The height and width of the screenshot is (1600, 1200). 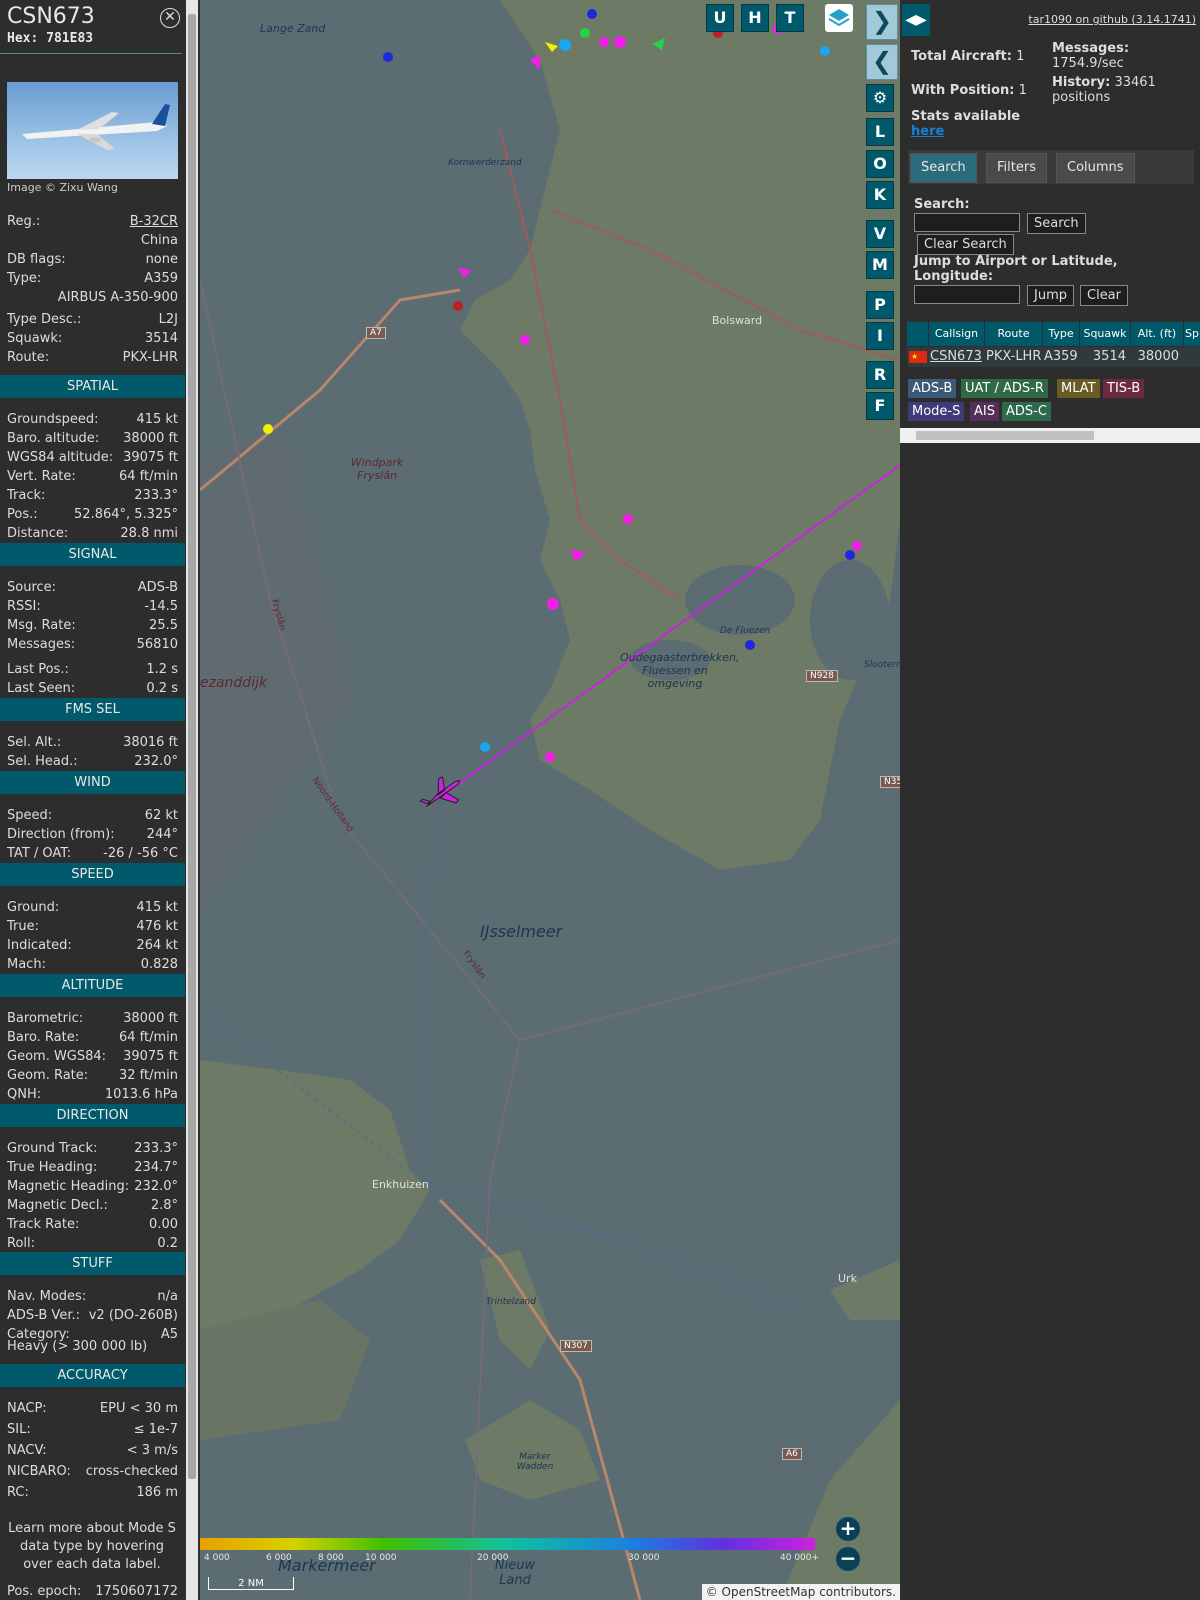 I want to click on toggle-v-button: V, so click(x=880, y=234).